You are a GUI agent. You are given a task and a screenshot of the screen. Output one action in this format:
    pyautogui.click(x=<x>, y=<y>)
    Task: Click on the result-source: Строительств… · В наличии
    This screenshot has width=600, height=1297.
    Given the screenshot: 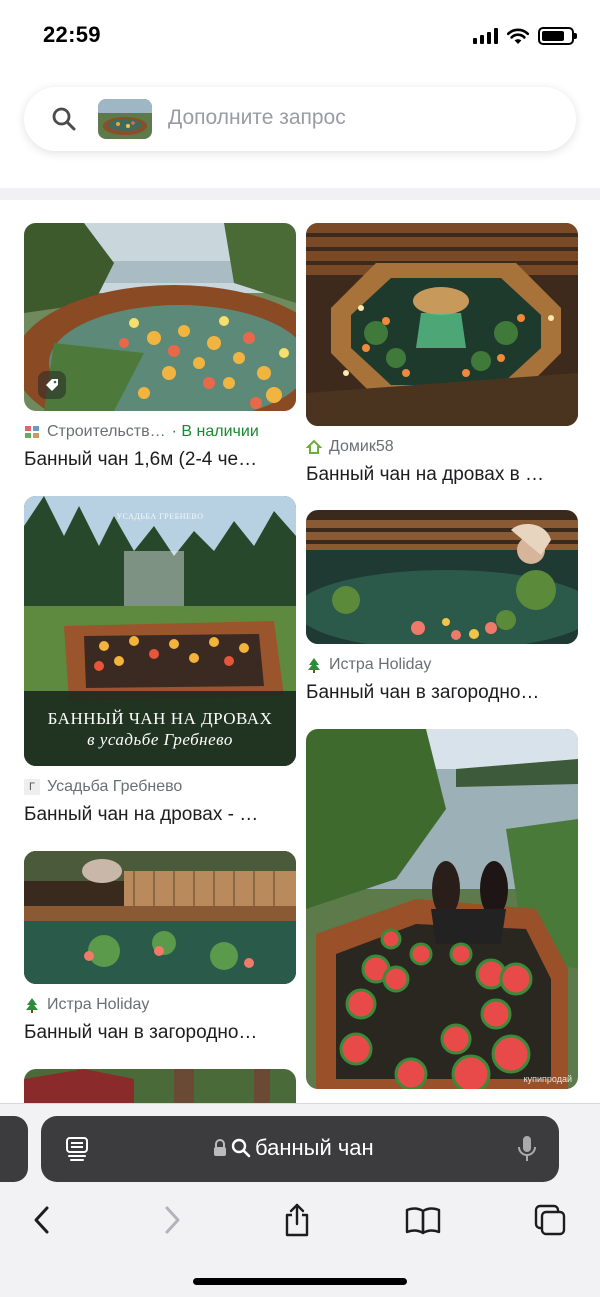 What is the action you would take?
    pyautogui.click(x=160, y=432)
    